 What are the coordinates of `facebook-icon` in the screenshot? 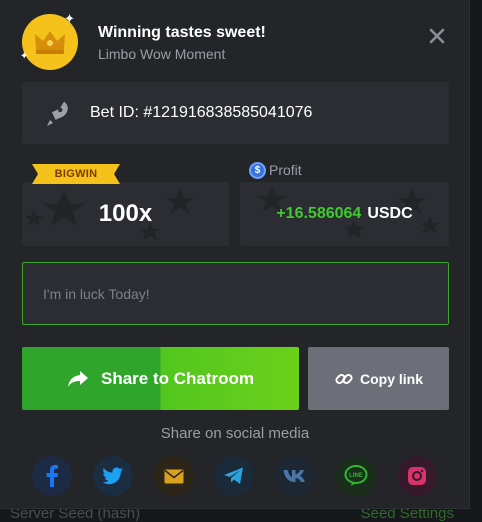 It's located at (52, 476).